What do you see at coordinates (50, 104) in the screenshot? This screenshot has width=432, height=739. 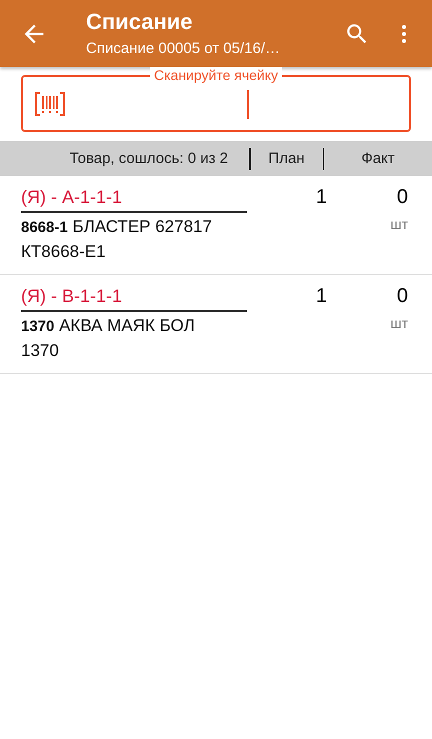 I see `barcode-icon` at bounding box center [50, 104].